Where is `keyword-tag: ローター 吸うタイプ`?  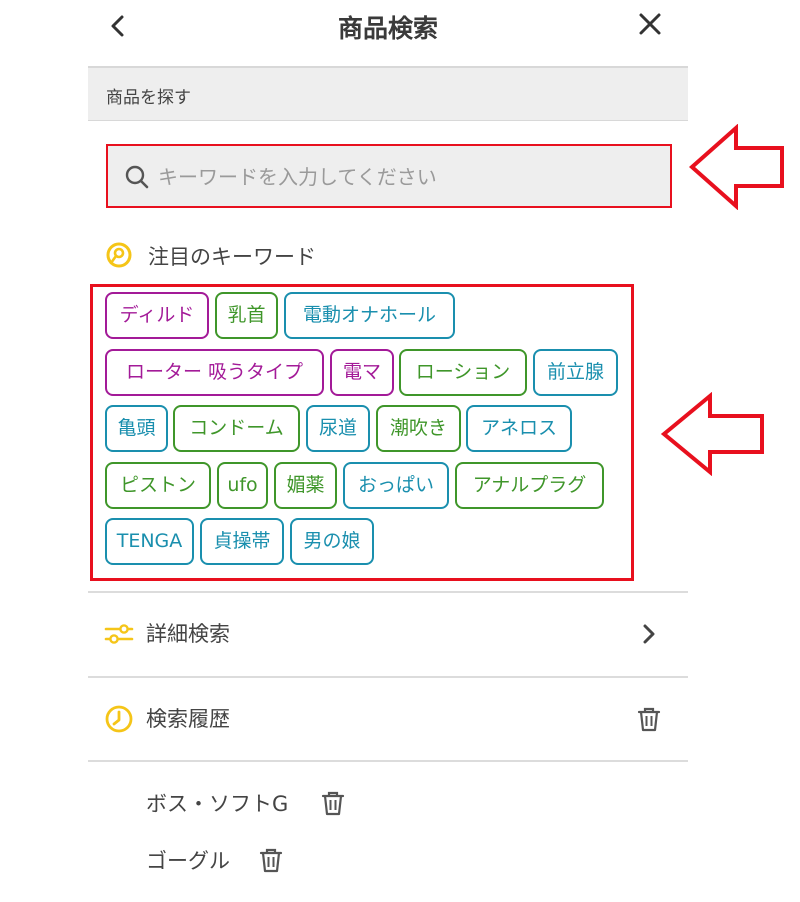
keyword-tag: ローター 吸うタイプ is located at coordinates (214, 372).